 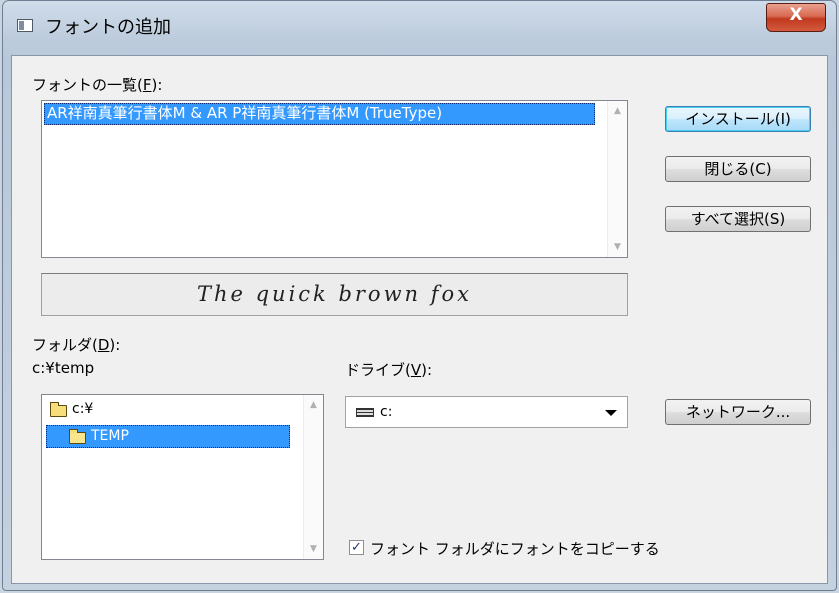 What do you see at coordinates (611, 413) in the screenshot?
I see `chevron-down-icon` at bounding box center [611, 413].